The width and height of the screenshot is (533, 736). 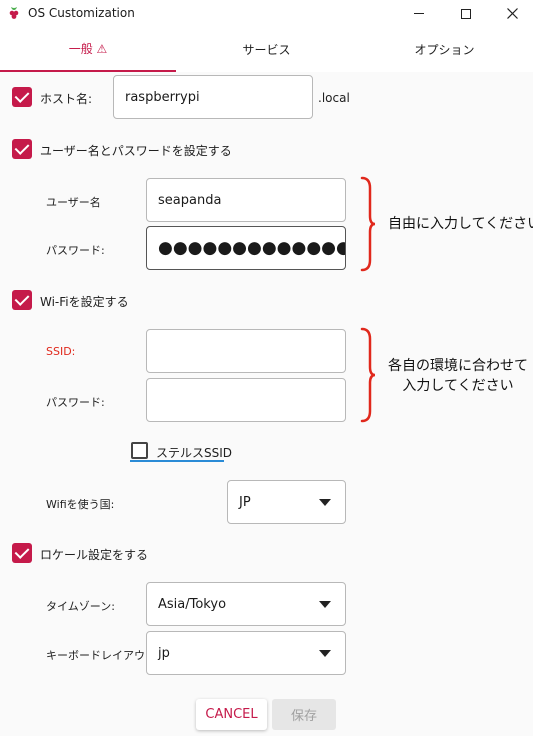 What do you see at coordinates (22, 149) in the screenshot?
I see `set-user-checkbox` at bounding box center [22, 149].